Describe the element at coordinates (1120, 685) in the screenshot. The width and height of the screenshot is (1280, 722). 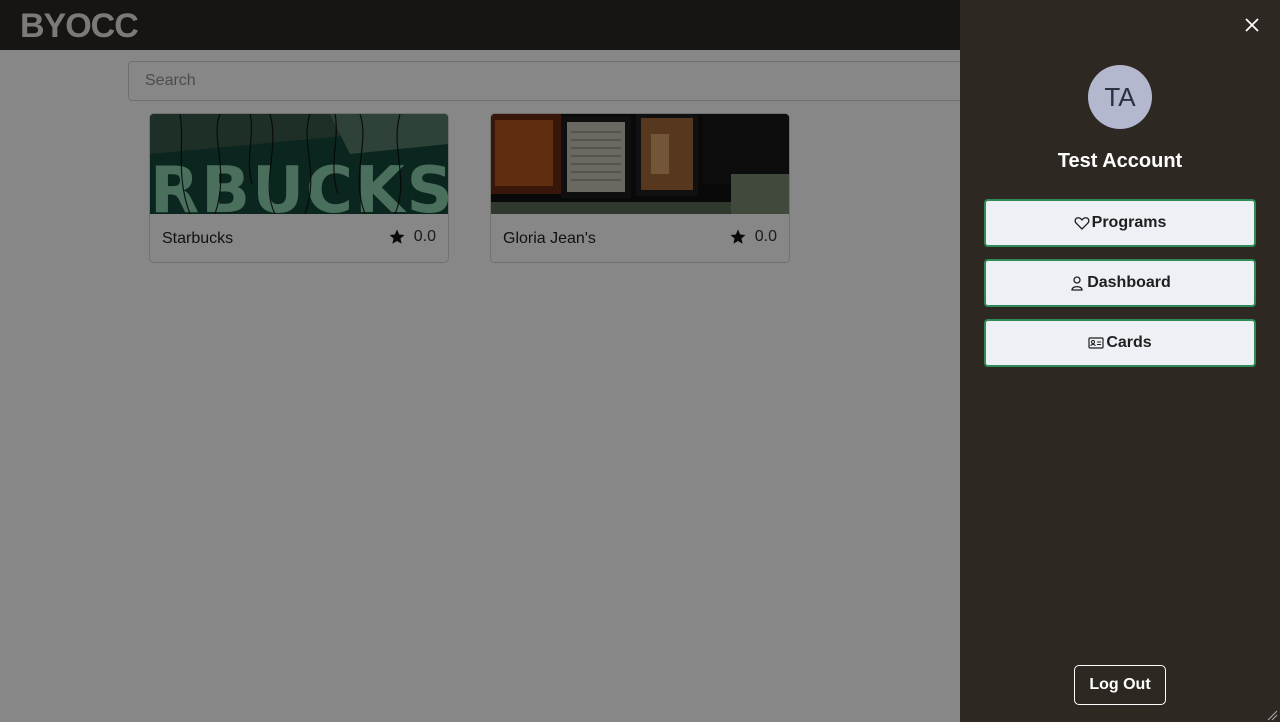
I see `logout-button: Log Out` at that location.